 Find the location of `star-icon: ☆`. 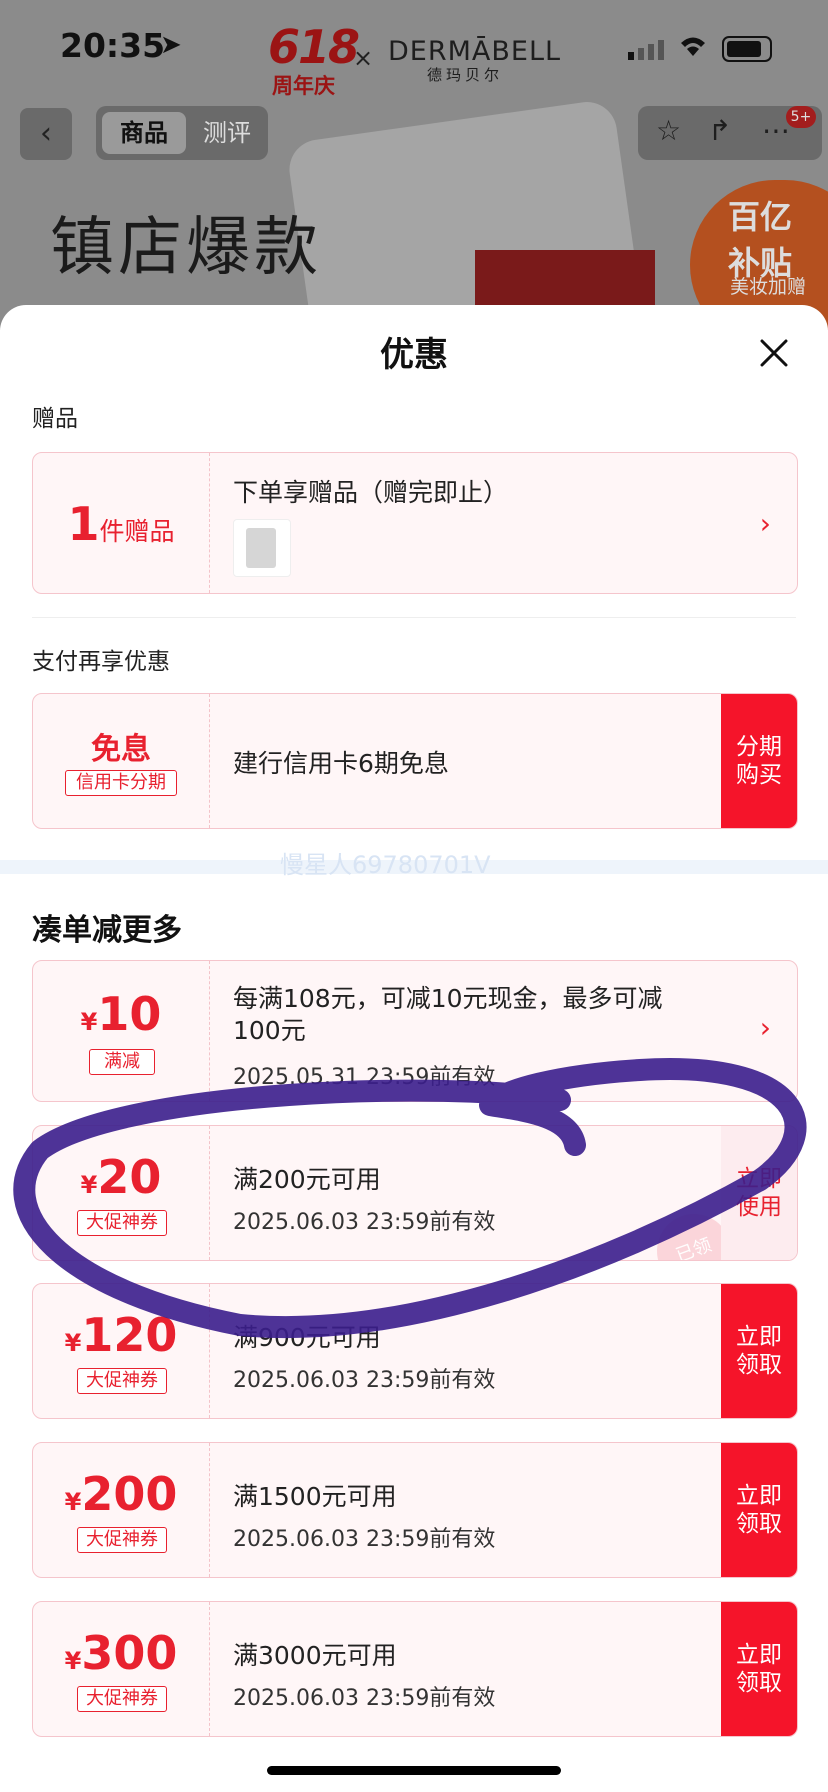

star-icon: ☆ is located at coordinates (668, 130).